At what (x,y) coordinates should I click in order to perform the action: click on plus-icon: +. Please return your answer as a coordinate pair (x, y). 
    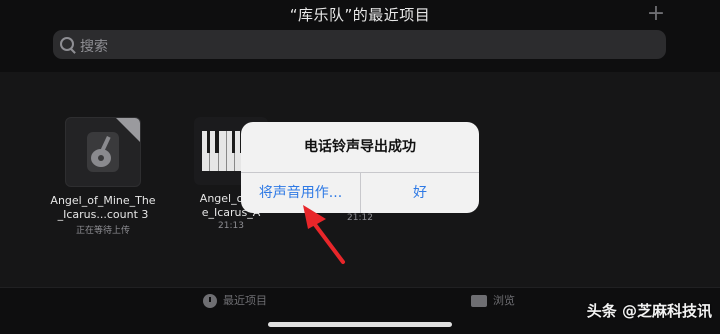
    Looking at the image, I should click on (656, 14).